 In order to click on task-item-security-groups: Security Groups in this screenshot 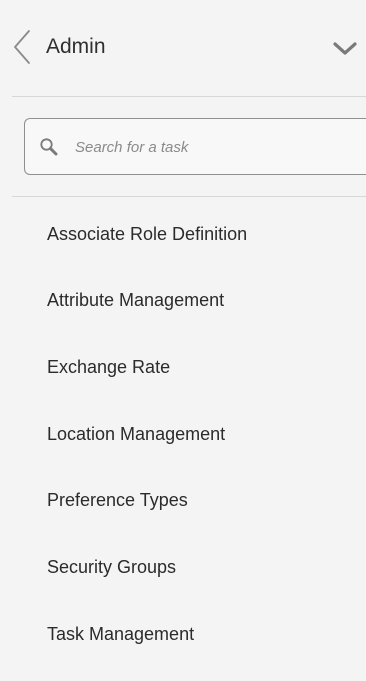, I will do `click(183, 567)`.